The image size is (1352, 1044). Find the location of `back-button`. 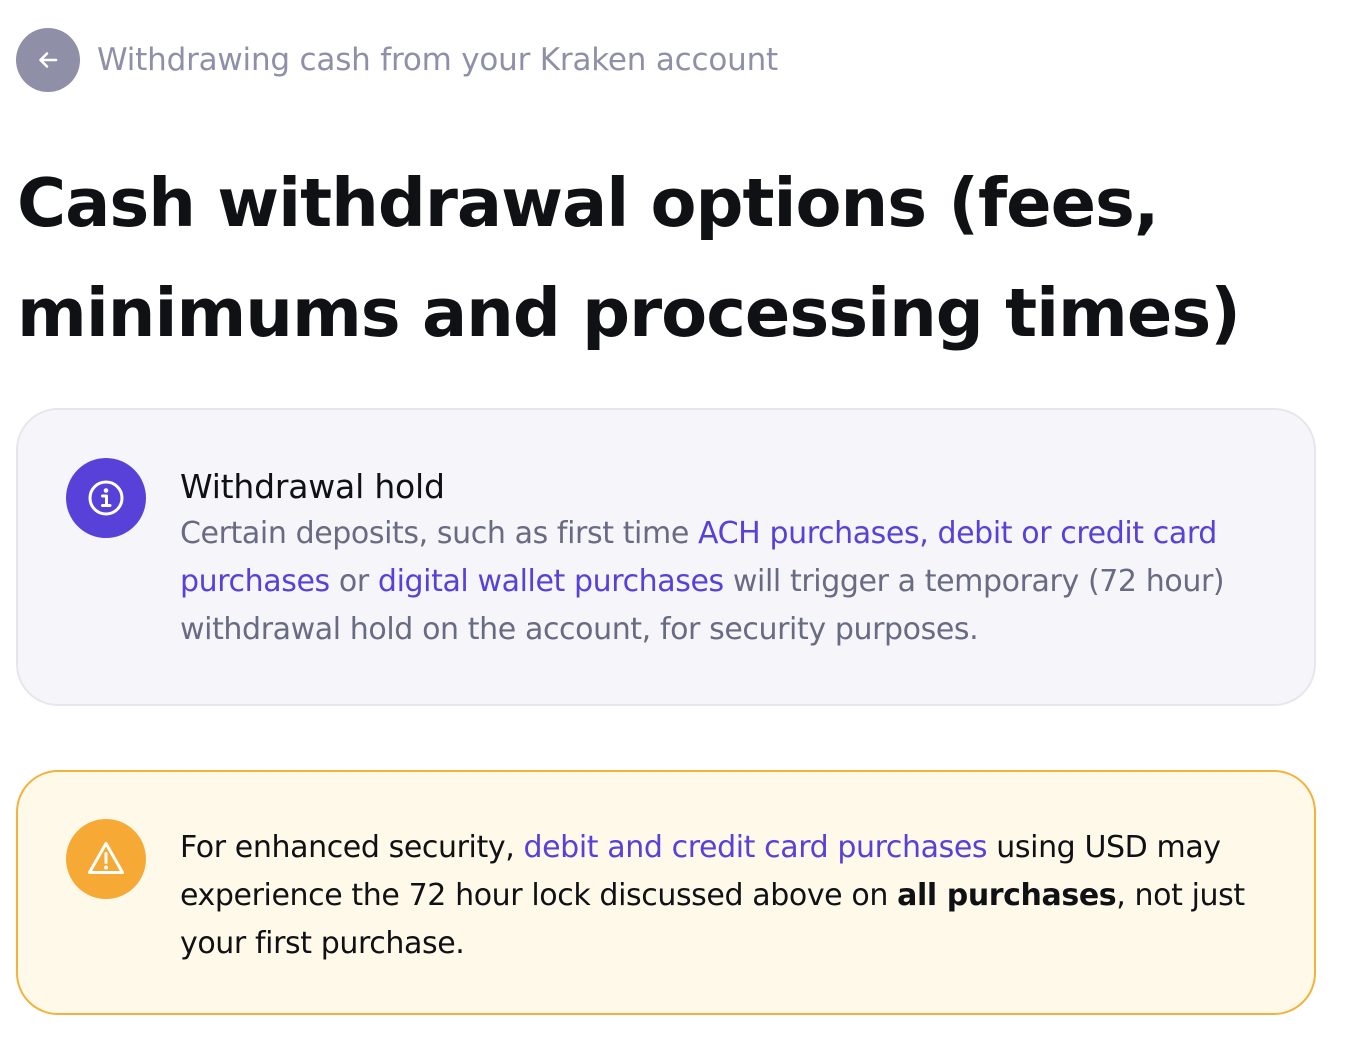

back-button is located at coordinates (48, 60).